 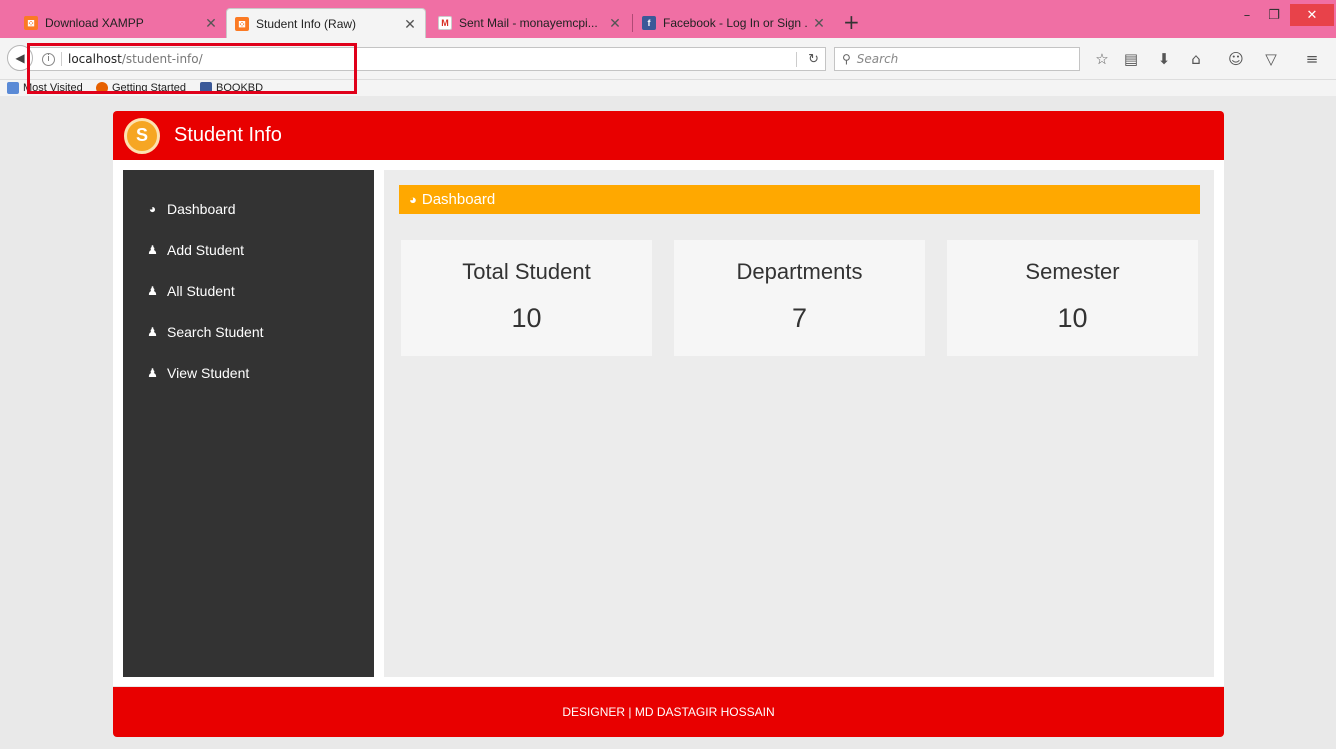 I want to click on search-icon: ⚲, so click(x=846, y=59).